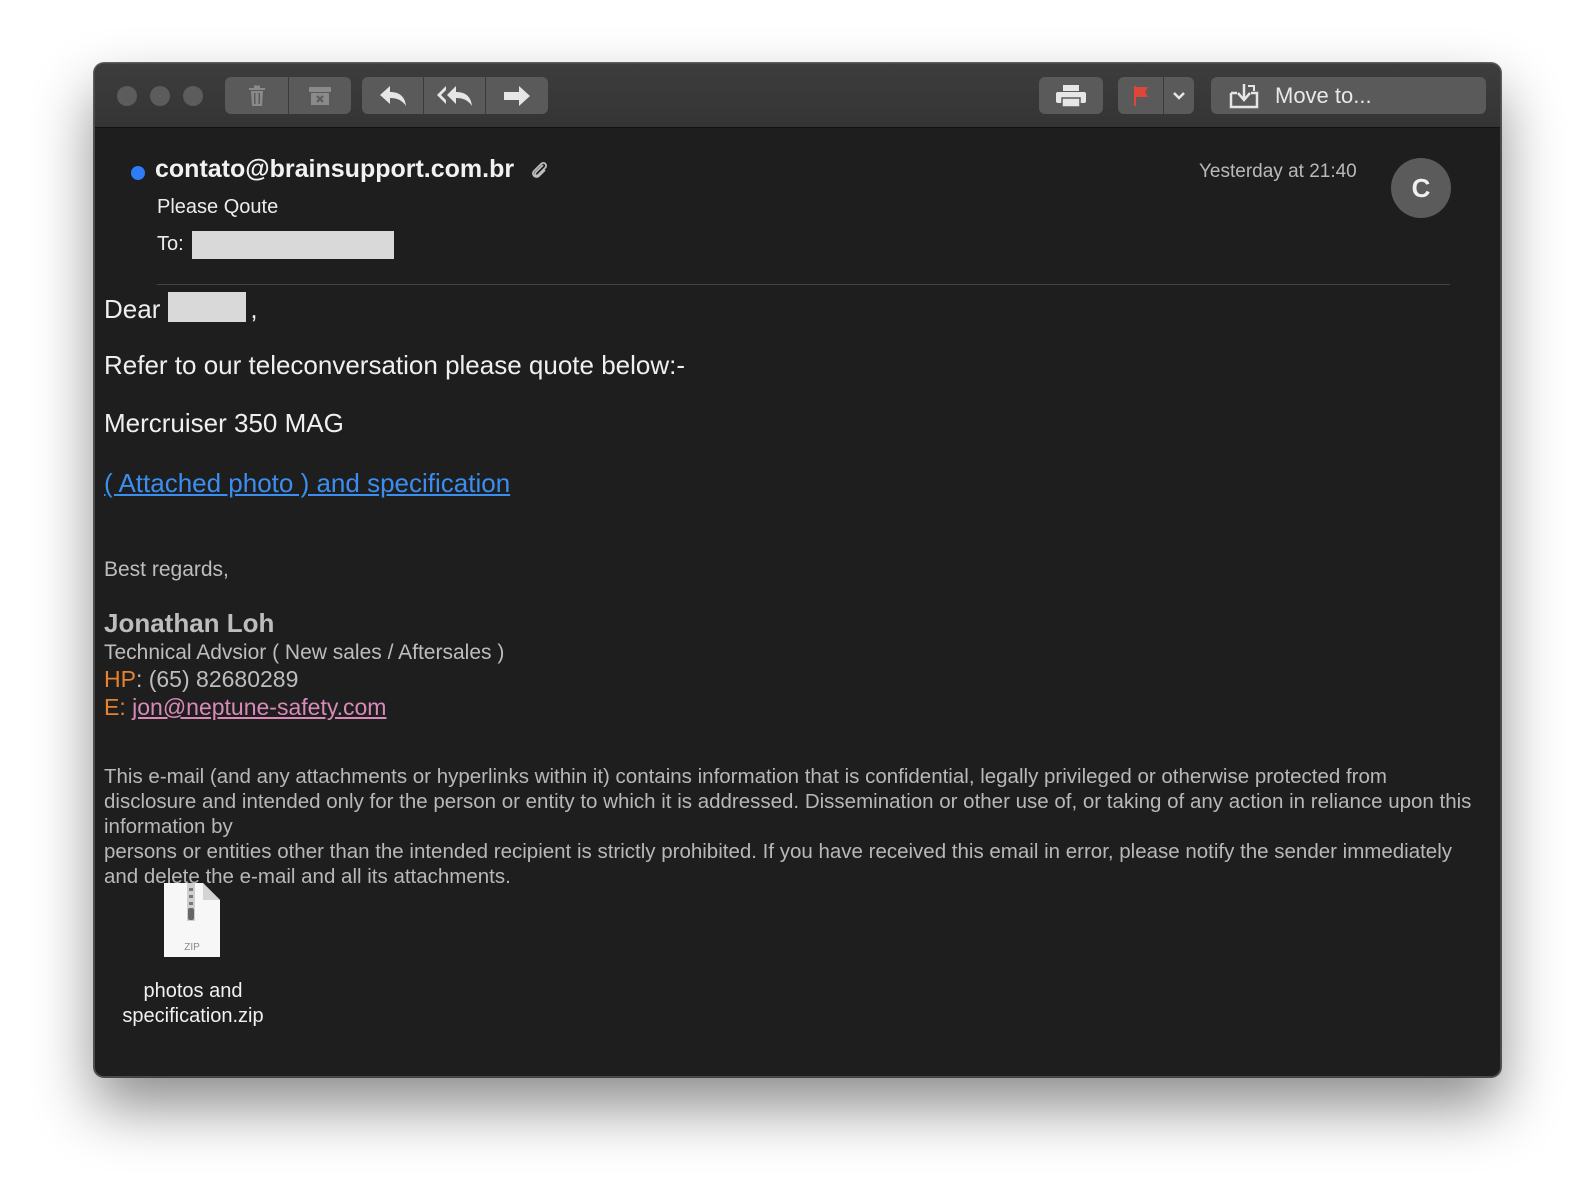 Image resolution: width=1593 pixels, height=1200 pixels. Describe the element at coordinates (193, 1004) in the screenshot. I see `attachment-filename: photos and specification.zip` at that location.